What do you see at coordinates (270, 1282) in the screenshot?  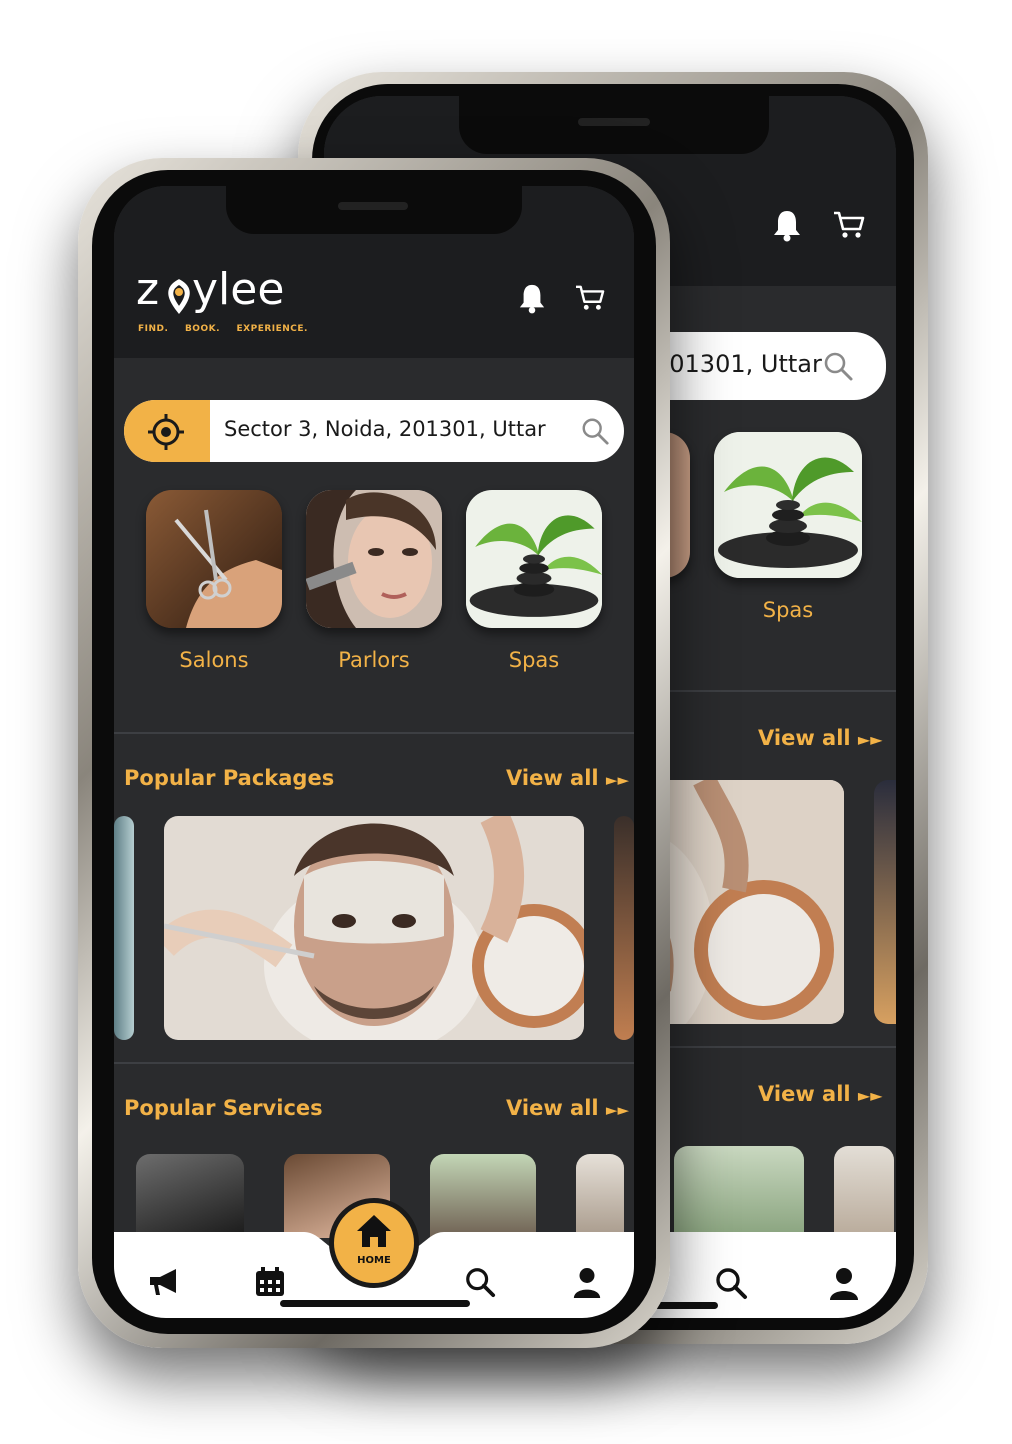 I see `calendar-icon` at bounding box center [270, 1282].